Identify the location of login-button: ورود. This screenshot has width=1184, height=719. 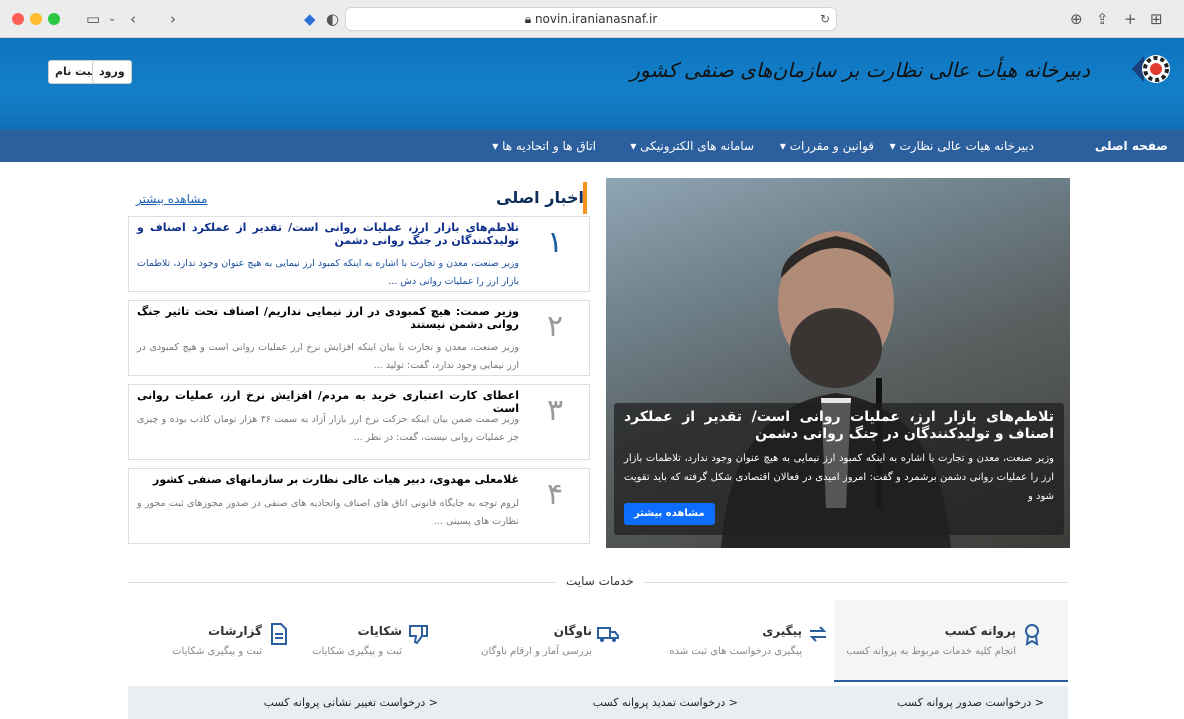
(112, 72).